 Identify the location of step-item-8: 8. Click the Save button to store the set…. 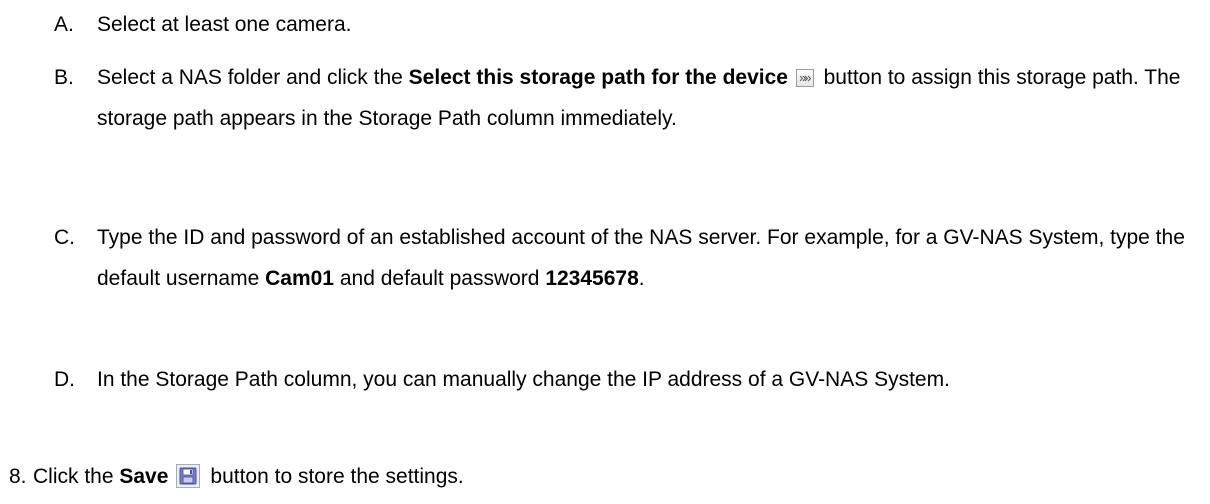
(604, 476).